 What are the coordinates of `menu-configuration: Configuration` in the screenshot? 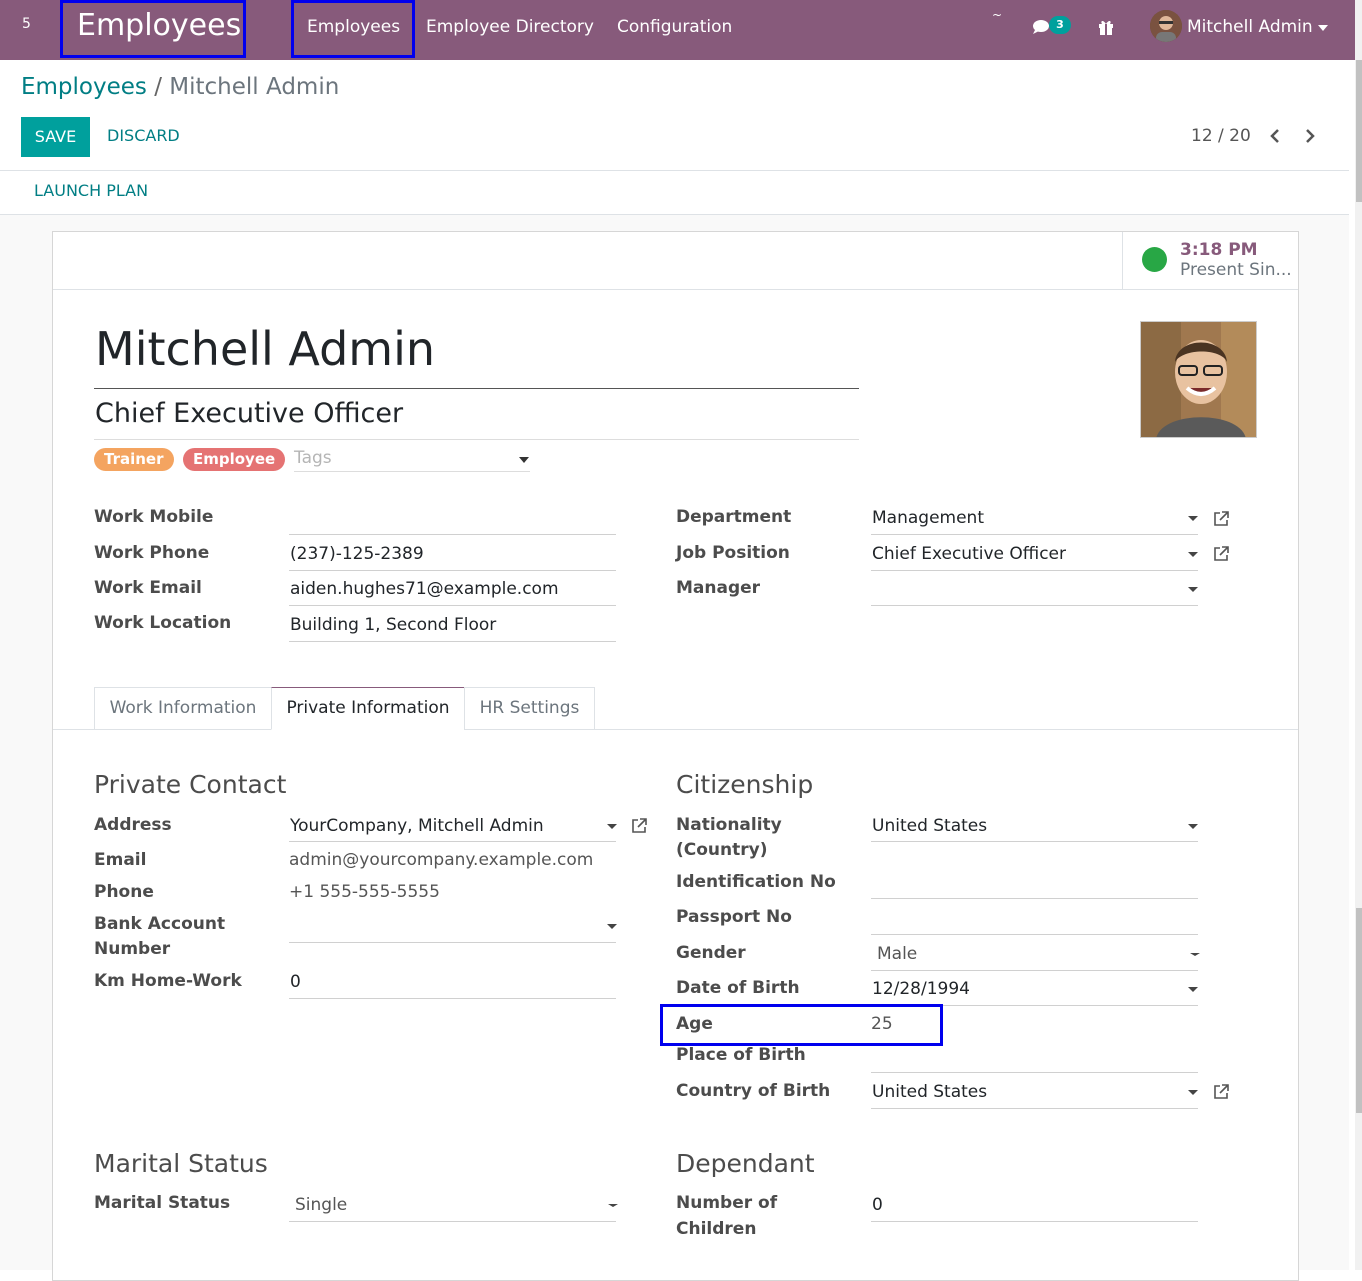 It's located at (674, 27).